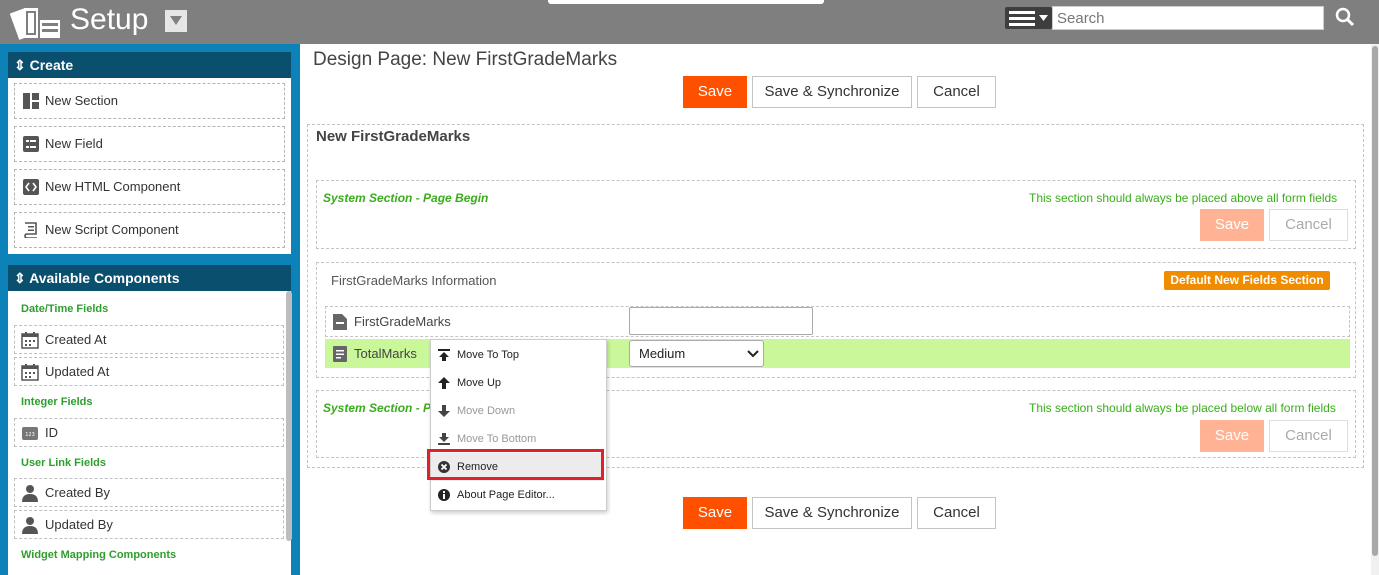  I want to click on title-dropdown-button, so click(176, 21).